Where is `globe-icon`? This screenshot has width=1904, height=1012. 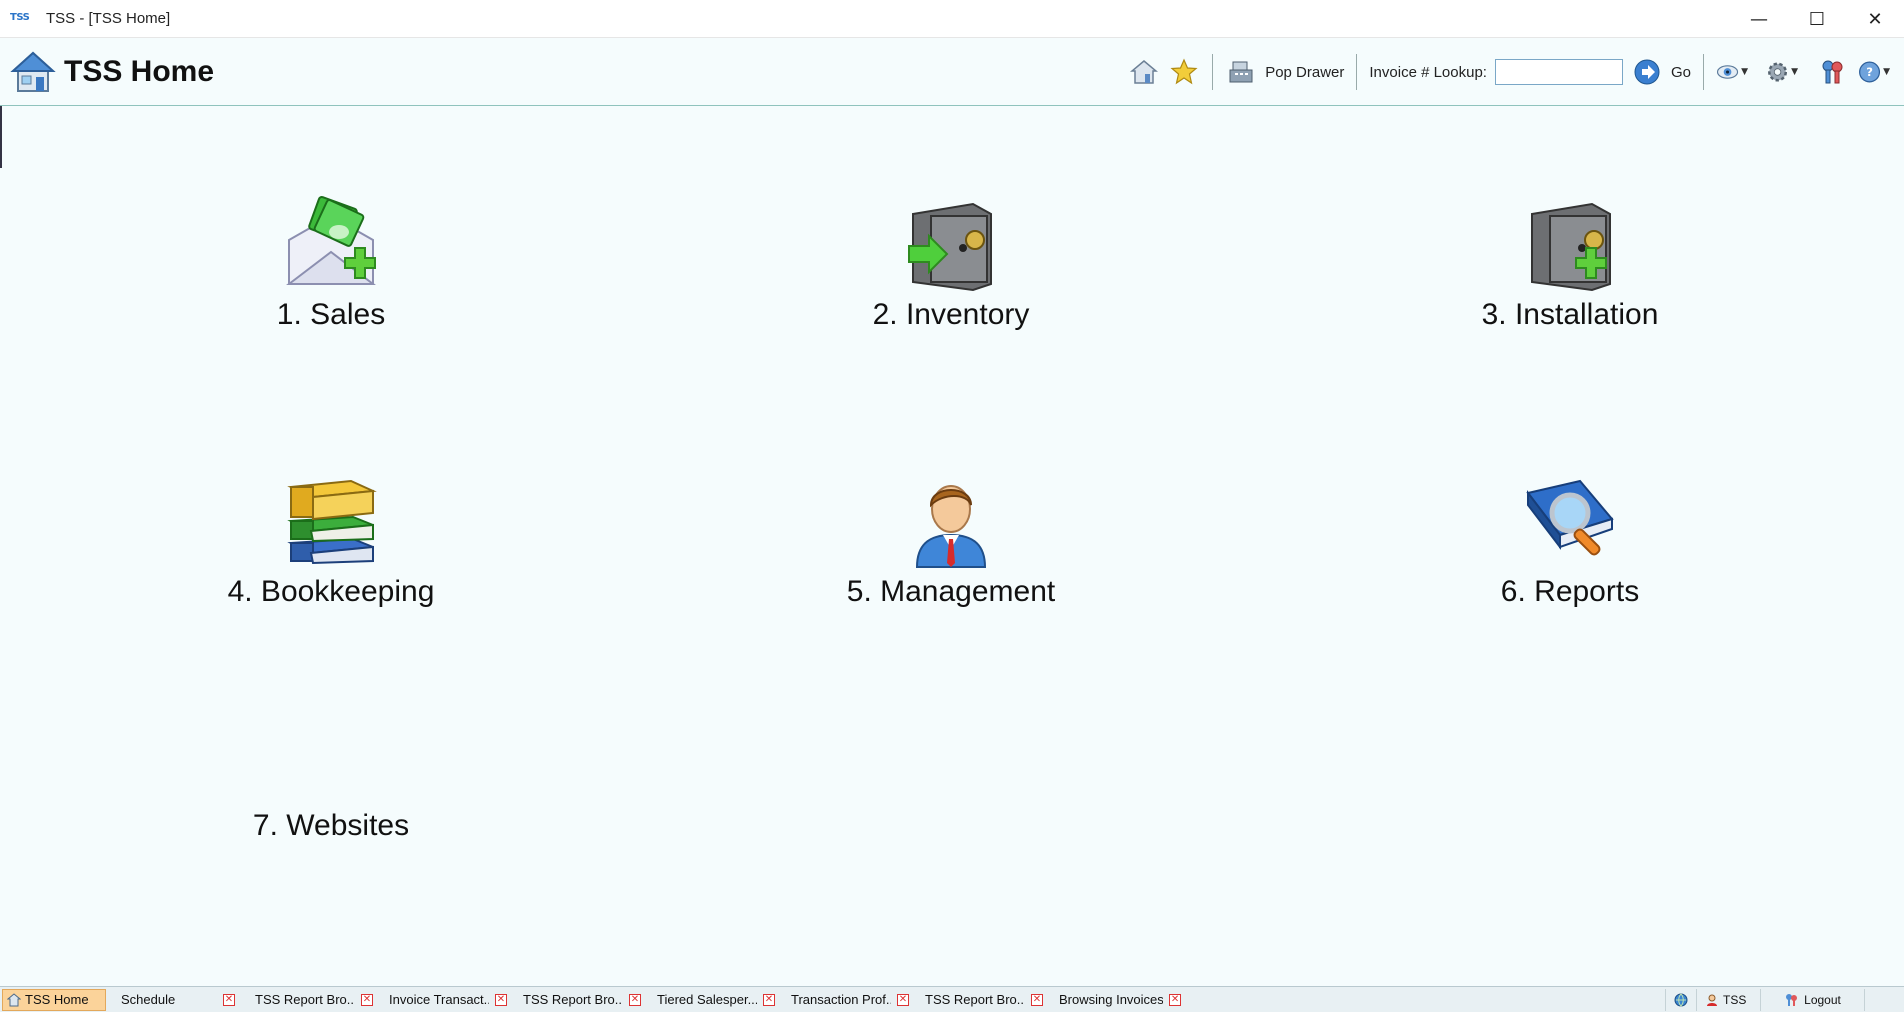 globe-icon is located at coordinates (1681, 1000).